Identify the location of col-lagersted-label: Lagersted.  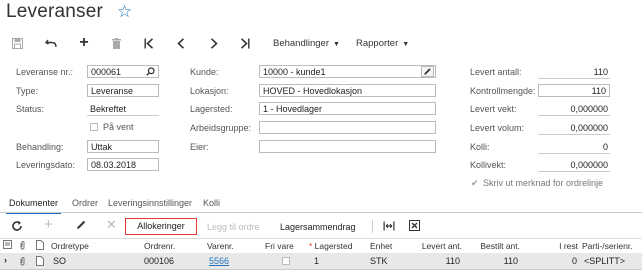
(333, 246).